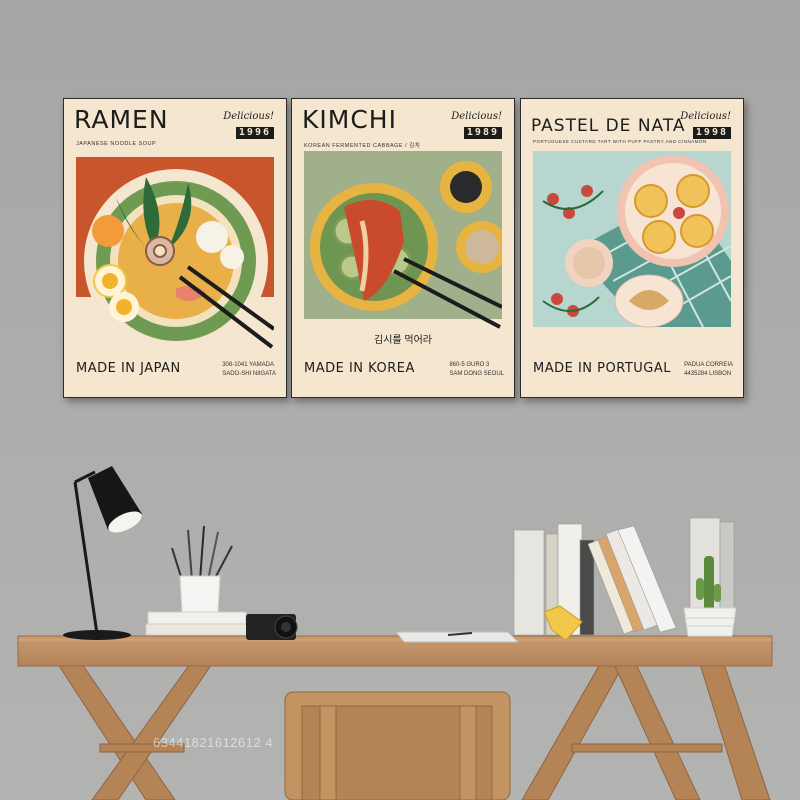  I want to click on poster-address: 860-5 GURO 3 SAM DONG SEOUL, so click(476, 370).